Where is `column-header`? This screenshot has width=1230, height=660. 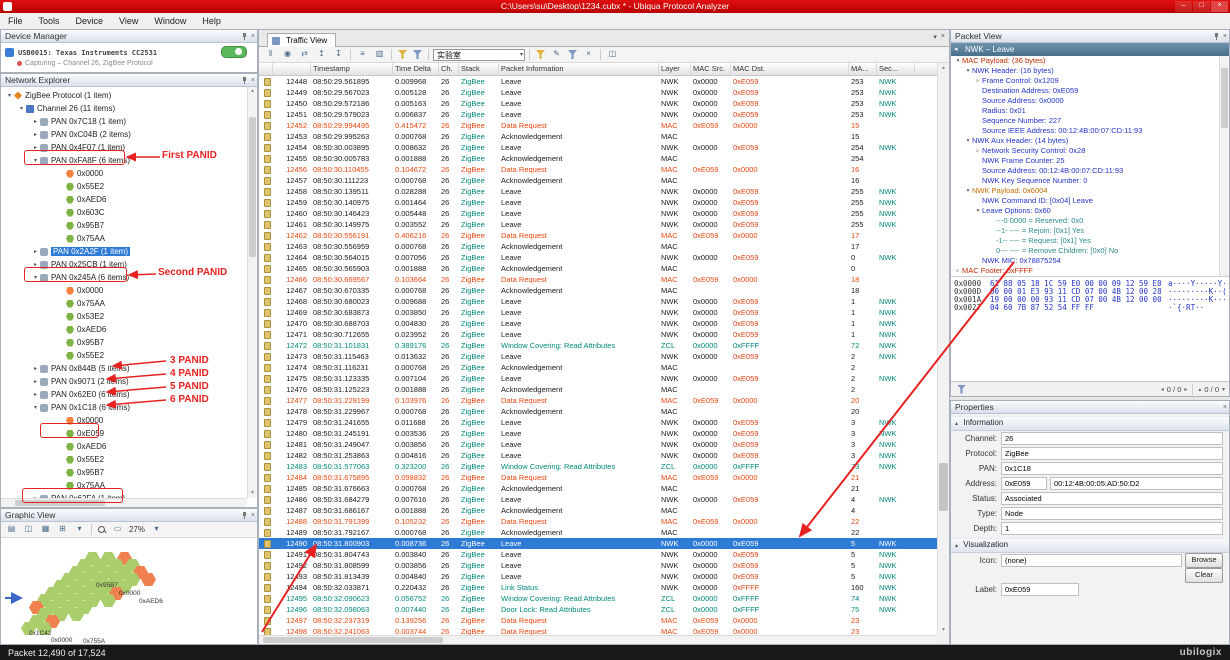
column-header is located at coordinates (266, 69).